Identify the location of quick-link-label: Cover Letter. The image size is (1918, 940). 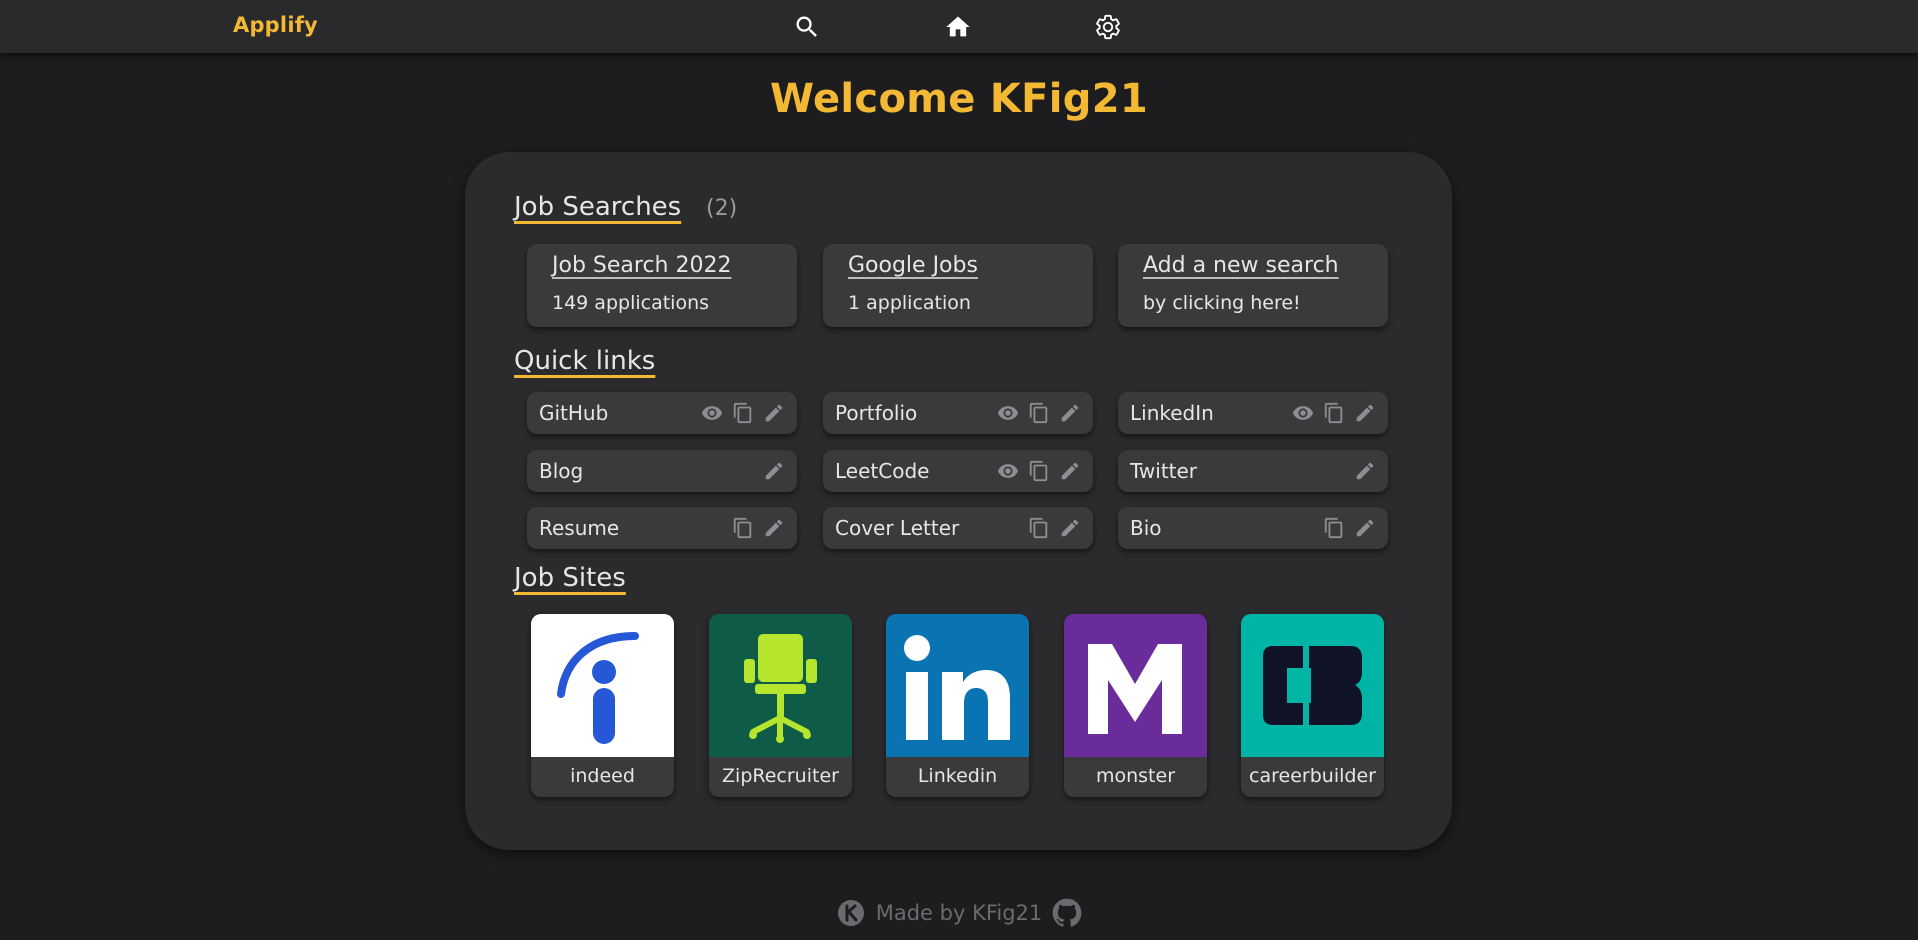
(897, 528).